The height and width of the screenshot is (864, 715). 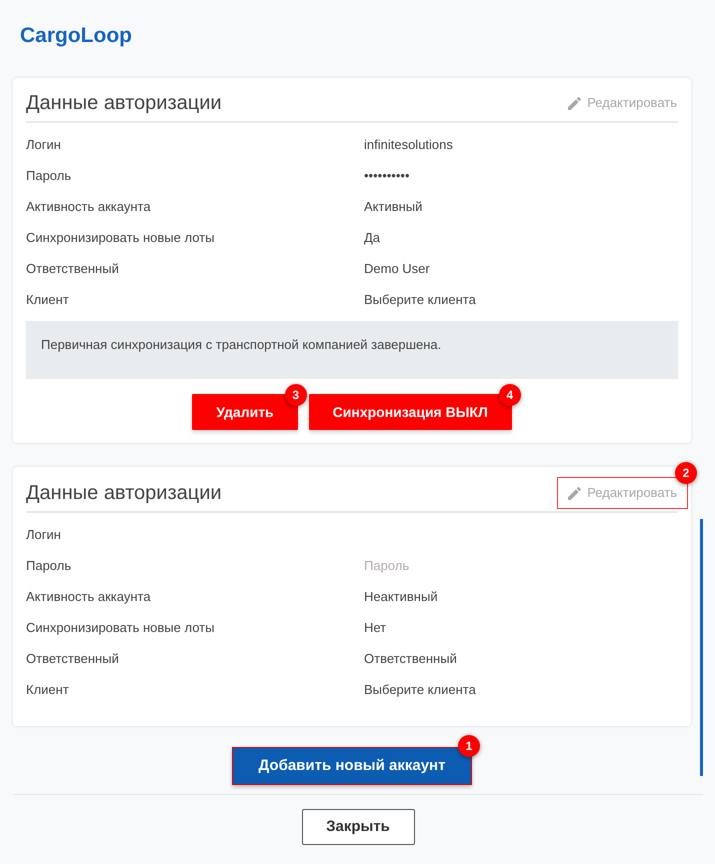 I want to click on notice-text: Первичная синхронизация с транспортной компанией завершена., so click(x=241, y=344).